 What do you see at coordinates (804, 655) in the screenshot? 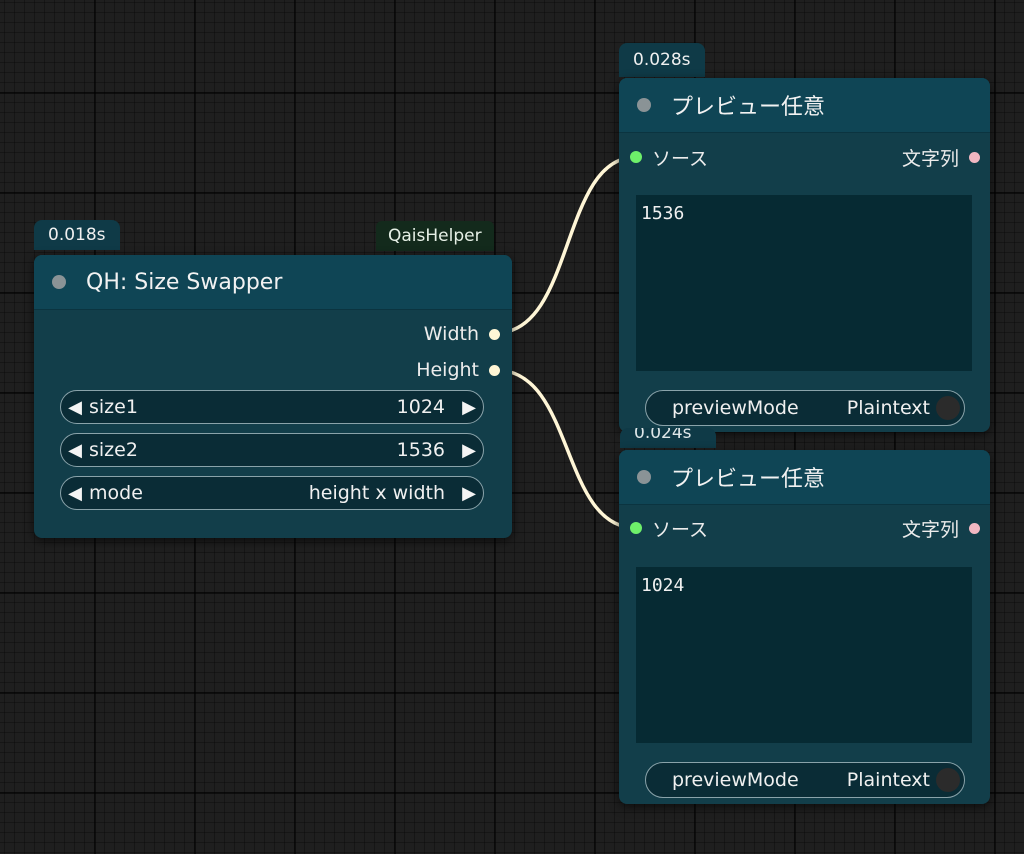
I see `preview-text-area: 1024` at bounding box center [804, 655].